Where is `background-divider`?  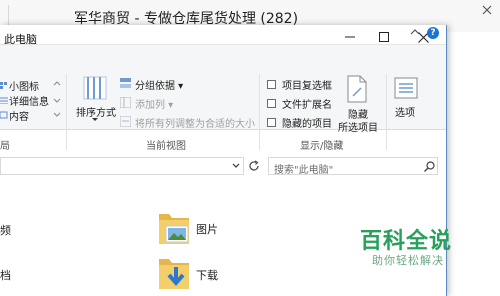
background-divider is located at coordinates (8, 16).